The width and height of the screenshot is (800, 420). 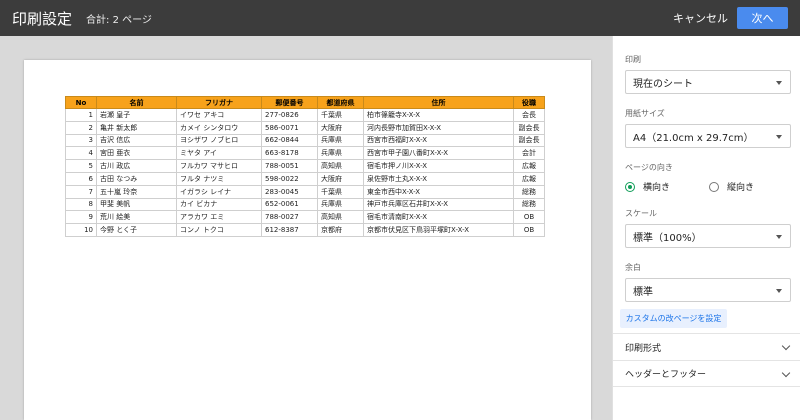 I want to click on scale-value: 標準（100%）, so click(x=667, y=238).